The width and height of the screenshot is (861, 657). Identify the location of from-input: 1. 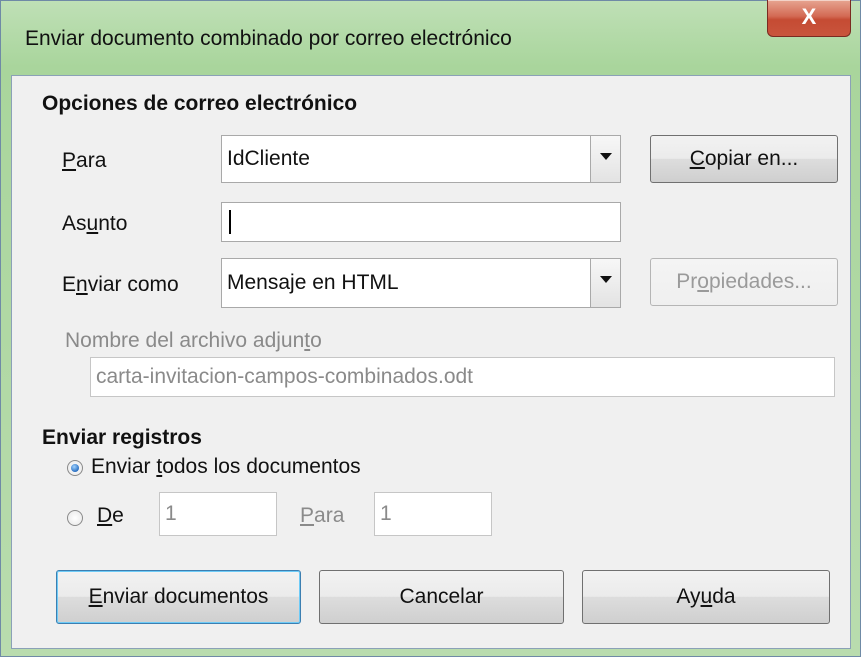
(218, 514).